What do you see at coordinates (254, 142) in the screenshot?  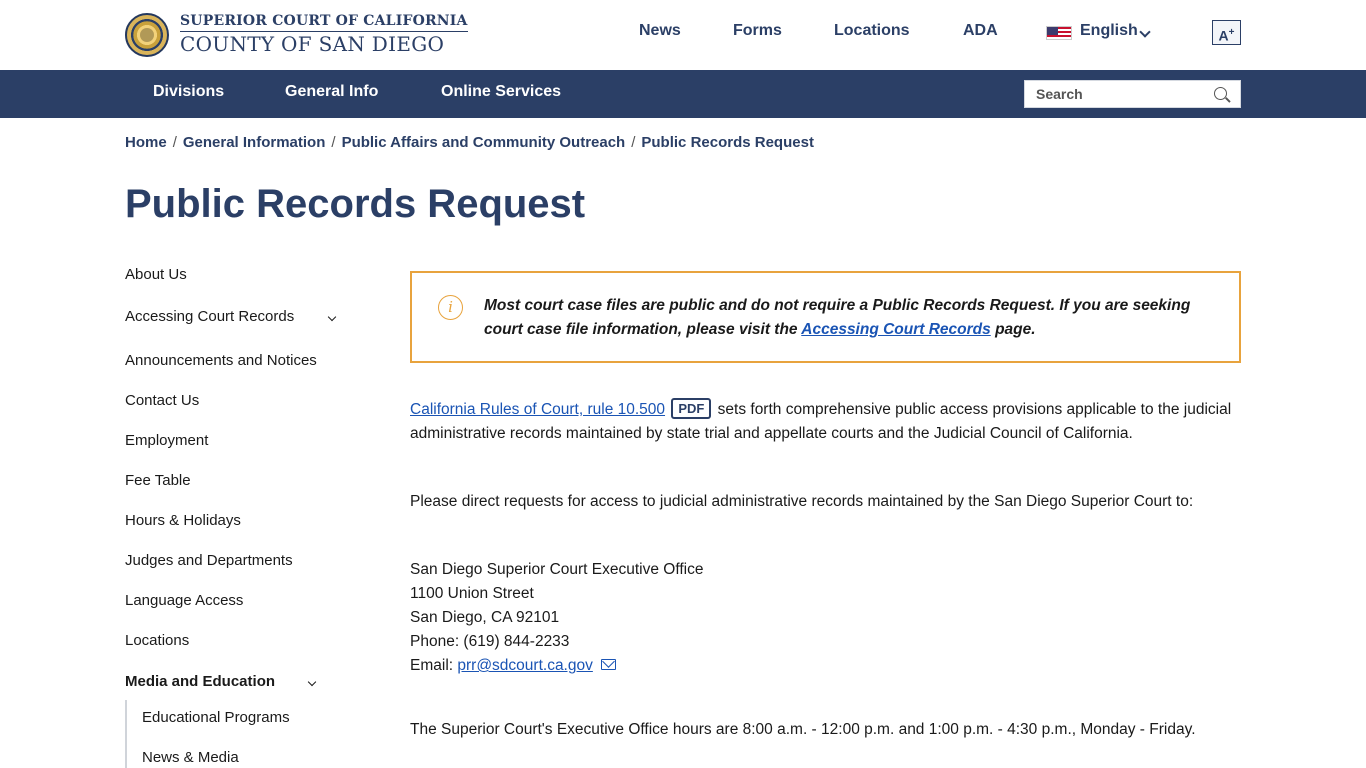 I see `breadcrumb-general-information: General Information` at bounding box center [254, 142].